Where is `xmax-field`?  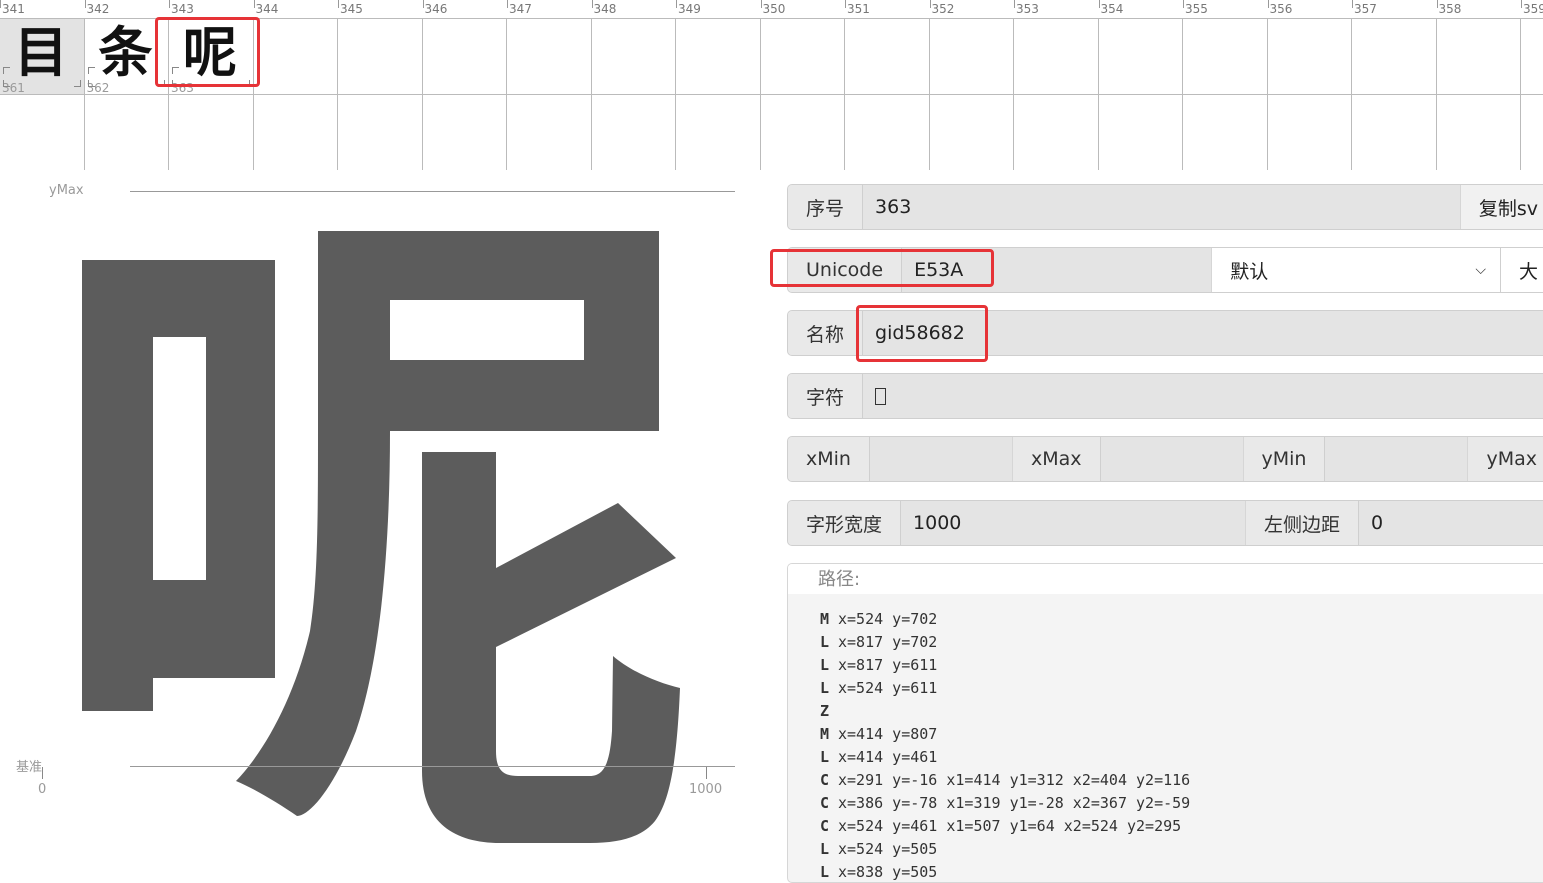 xmax-field is located at coordinates (1172, 459).